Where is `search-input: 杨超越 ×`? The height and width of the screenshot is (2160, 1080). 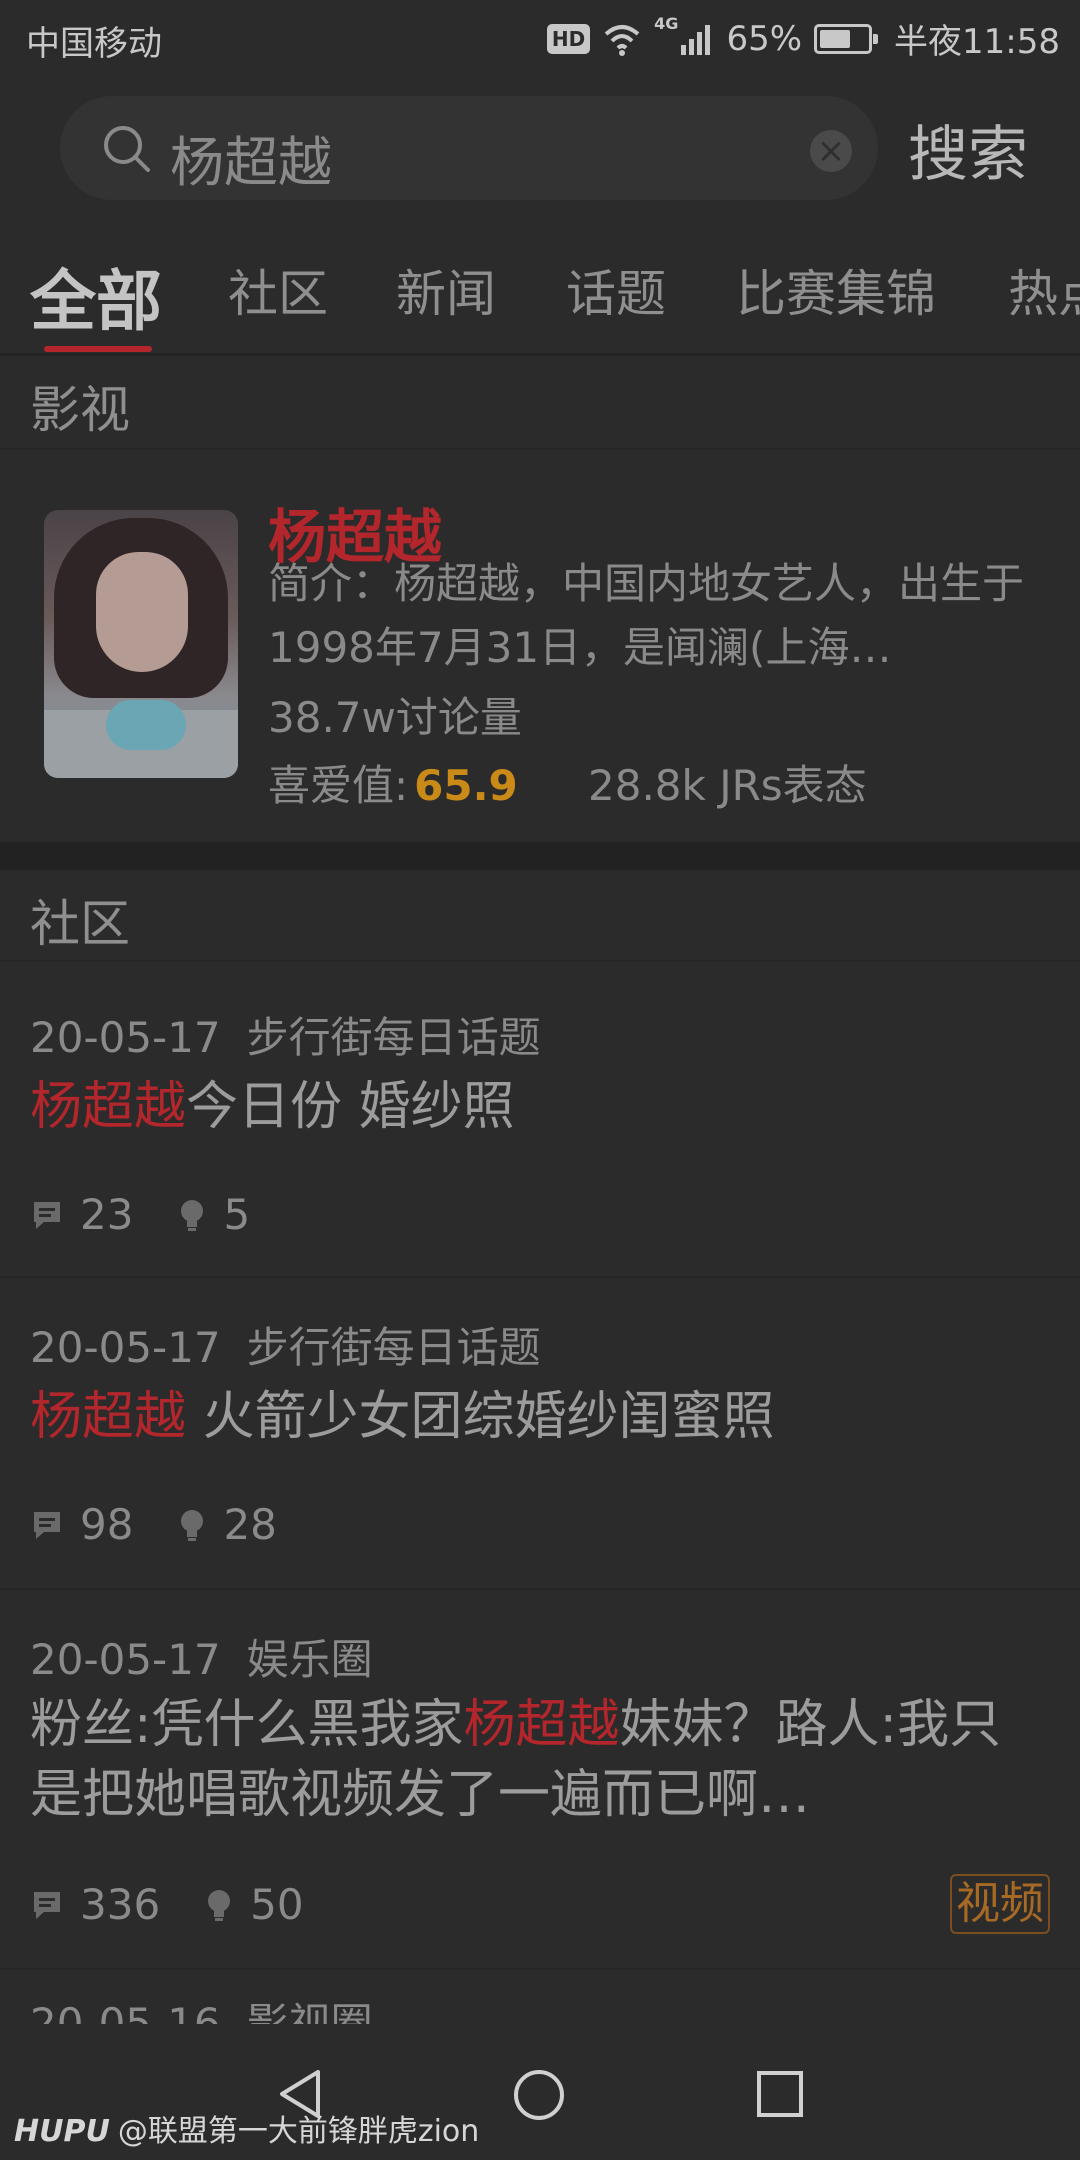
search-input: 杨超越 × is located at coordinates (469, 148).